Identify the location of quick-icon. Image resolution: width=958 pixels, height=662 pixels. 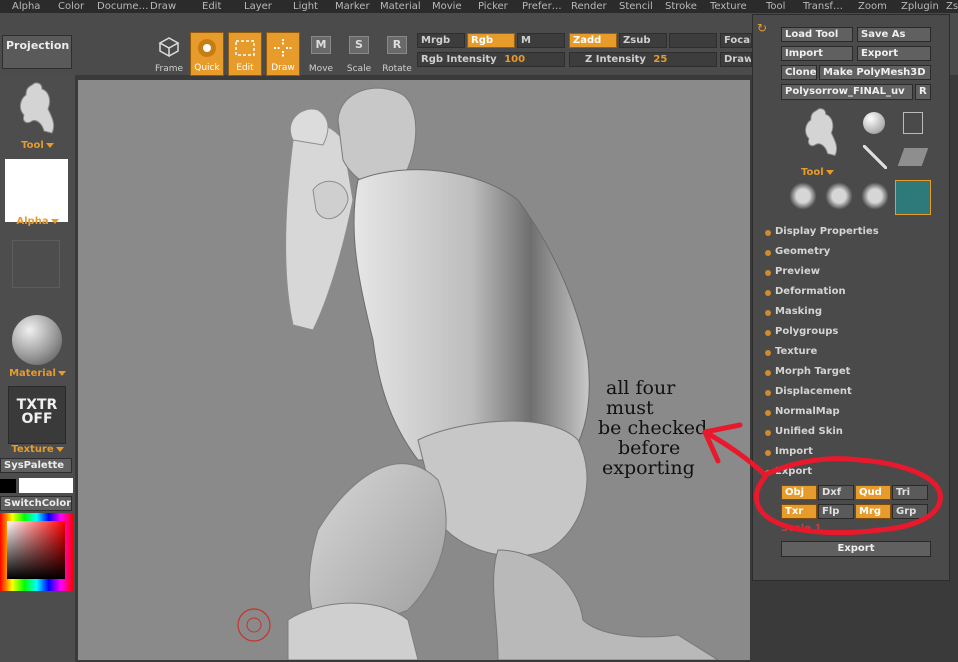
(207, 48).